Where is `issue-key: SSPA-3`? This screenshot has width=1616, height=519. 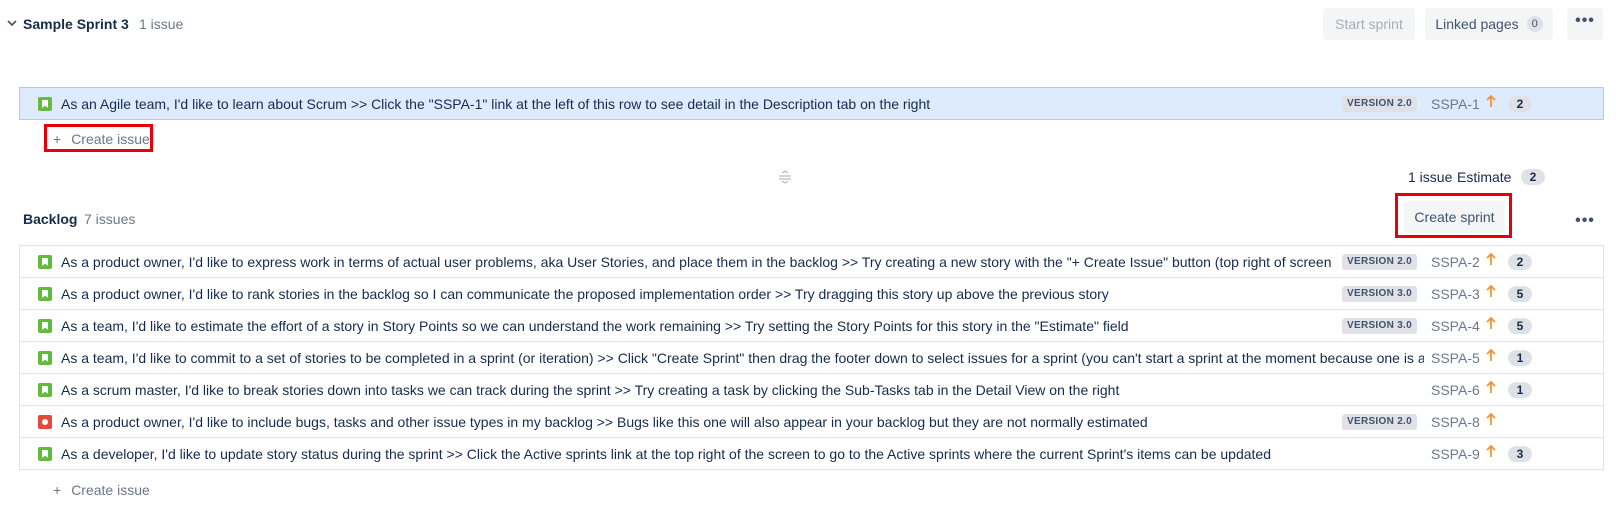 issue-key: SSPA-3 is located at coordinates (1455, 294).